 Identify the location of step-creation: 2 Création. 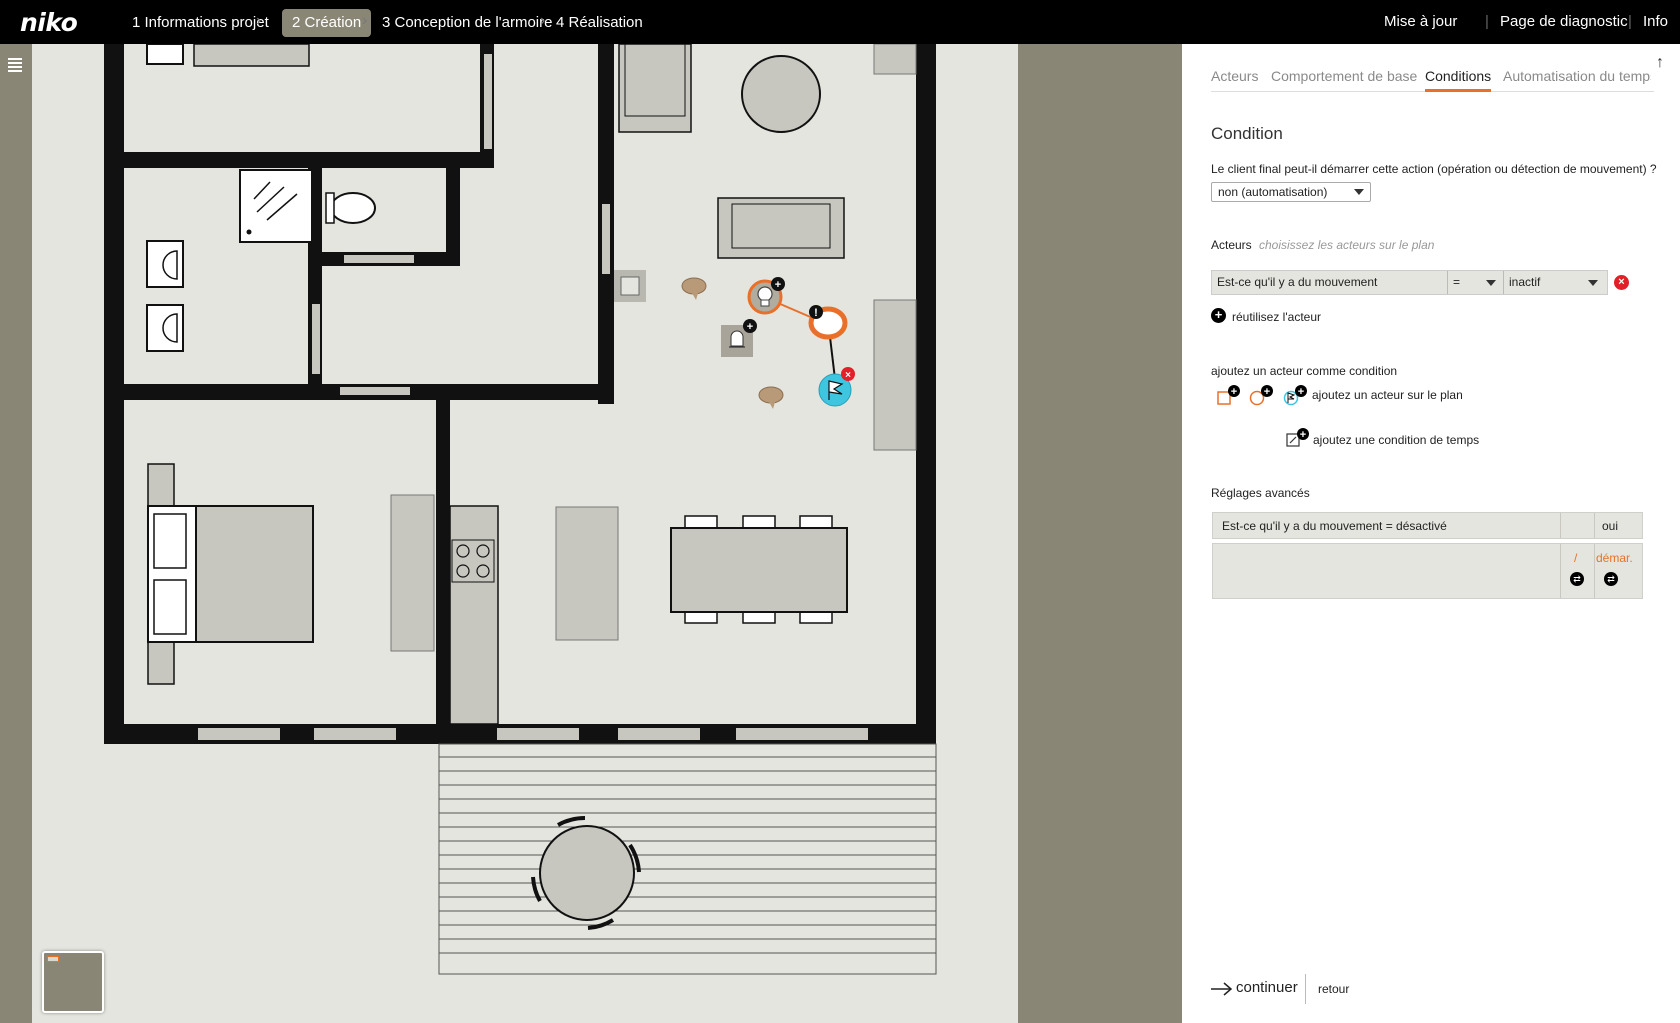
(327, 23).